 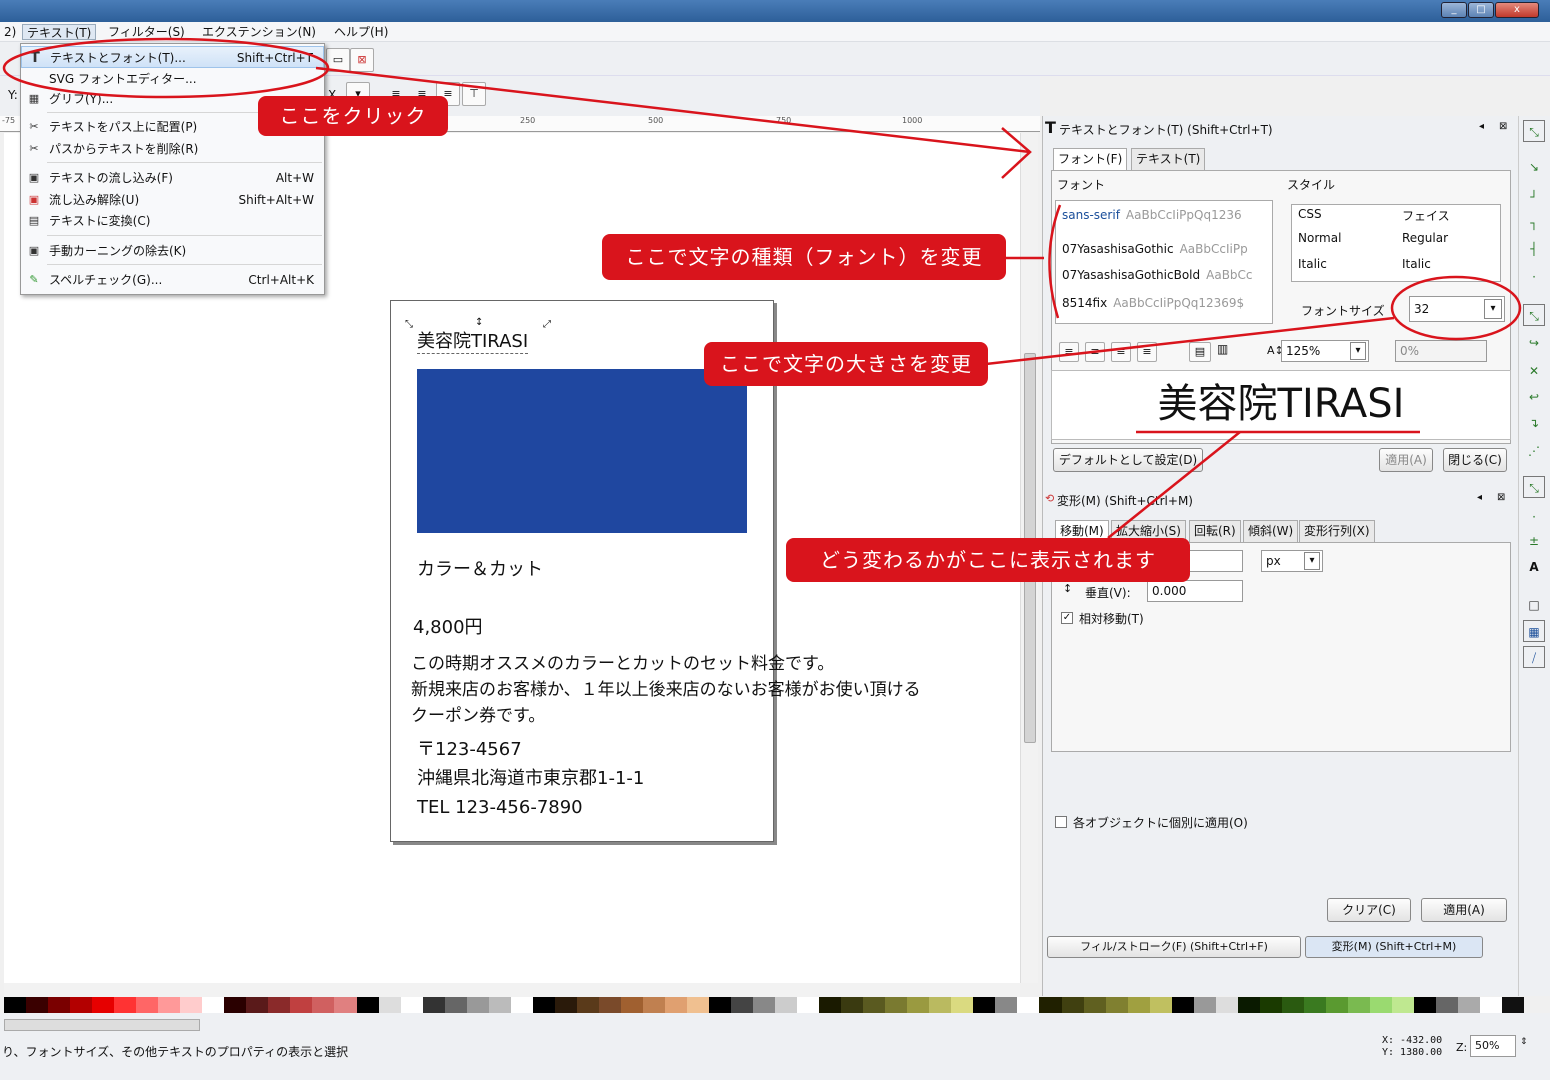 I want to click on spin-arrows-icon: ⇕, so click(x=1524, y=1042).